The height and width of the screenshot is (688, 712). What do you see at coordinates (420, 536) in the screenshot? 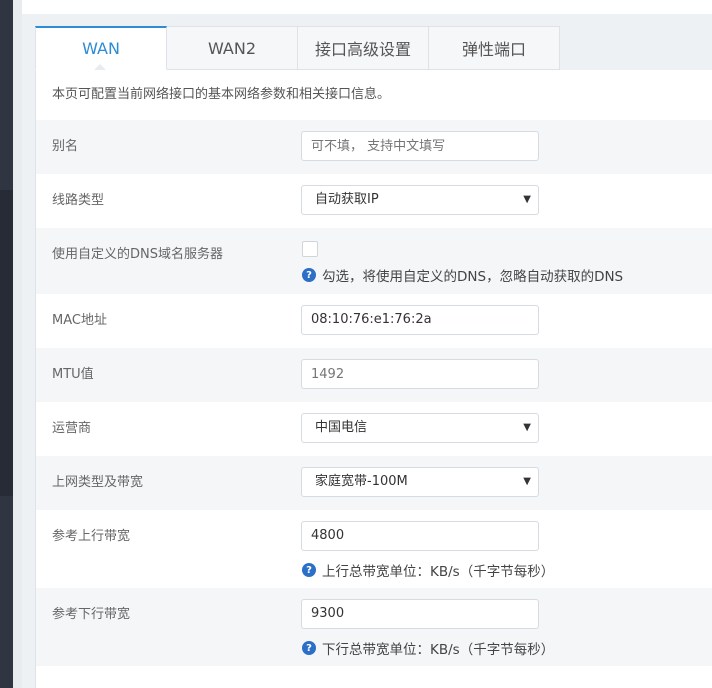
I see `upload-input: 4800` at bounding box center [420, 536].